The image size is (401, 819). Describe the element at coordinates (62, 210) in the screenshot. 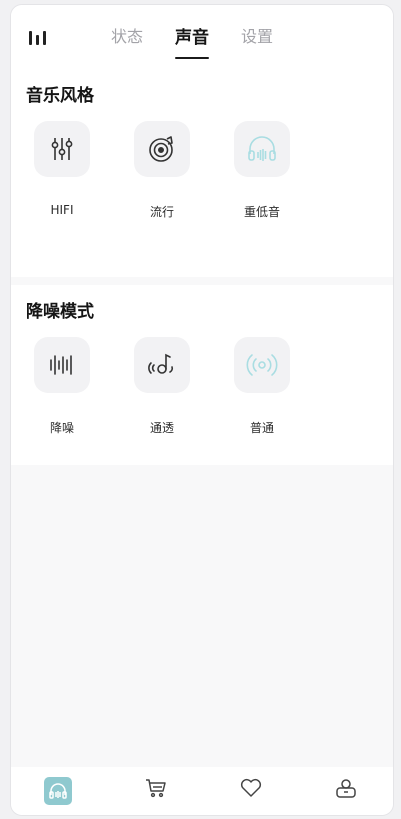

I see `music-option-hifi-label: HIFI` at that location.